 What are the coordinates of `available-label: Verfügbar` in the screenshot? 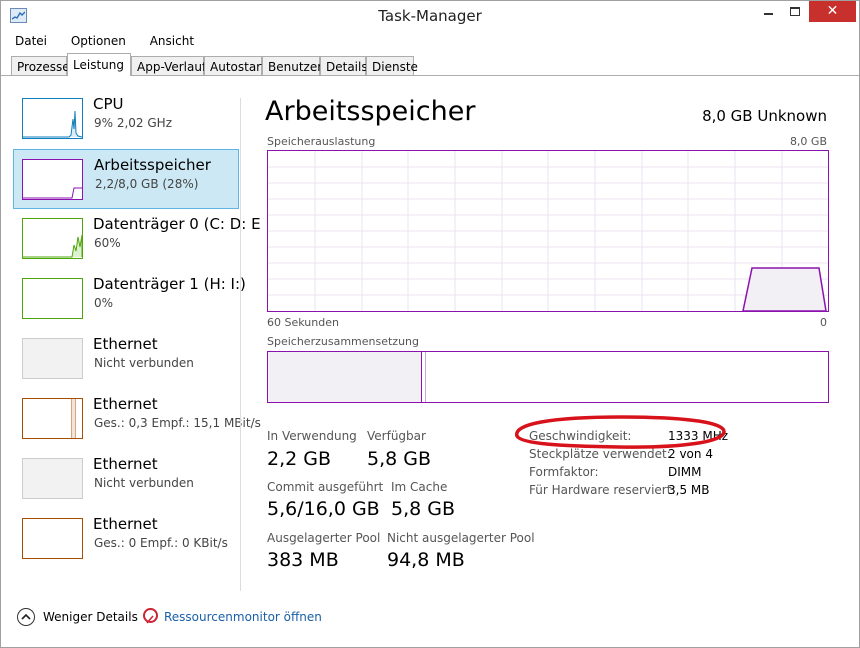 It's located at (396, 436).